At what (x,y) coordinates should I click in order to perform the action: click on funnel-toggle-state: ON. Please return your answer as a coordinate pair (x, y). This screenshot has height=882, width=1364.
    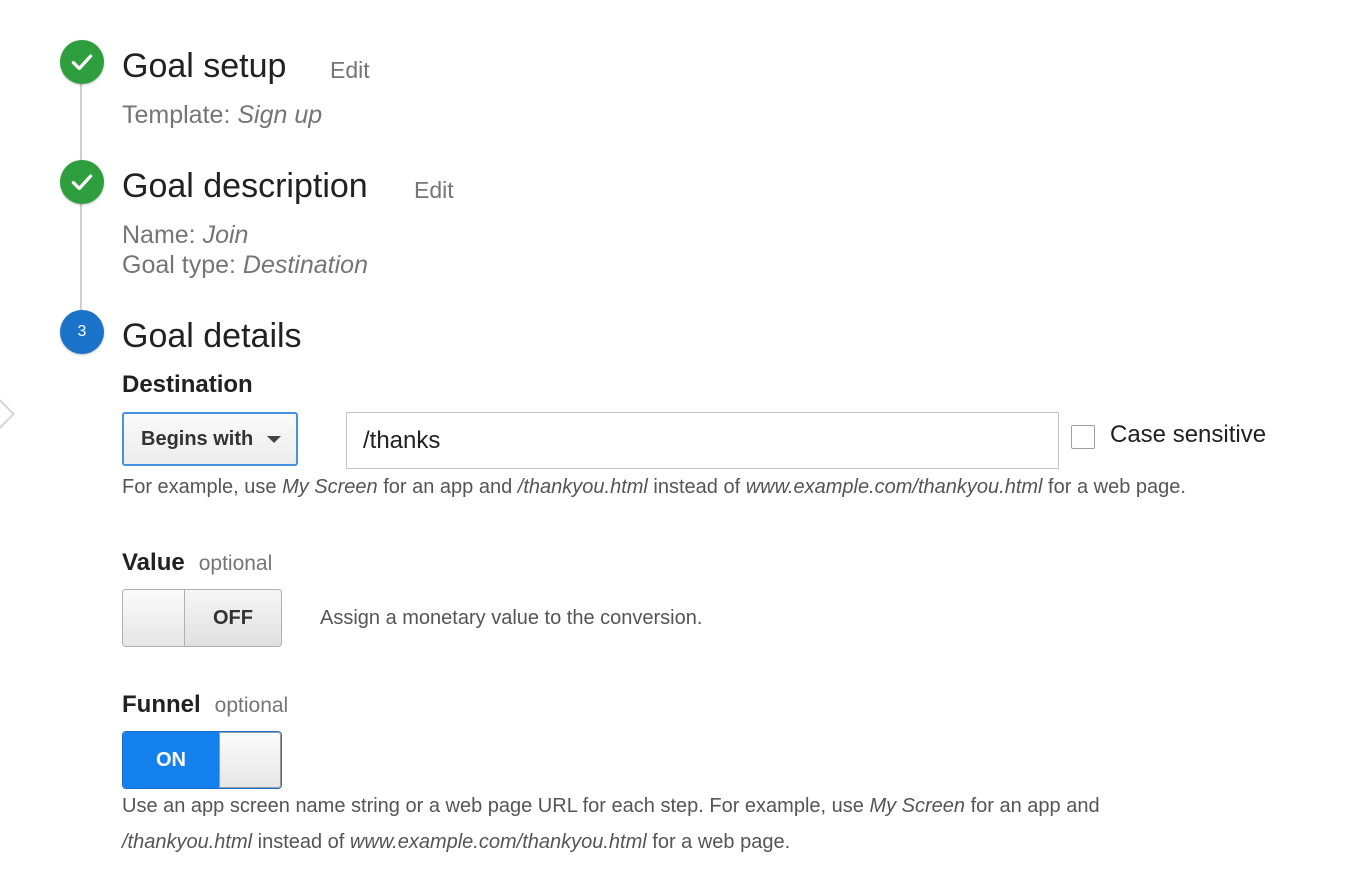
    Looking at the image, I should click on (171, 760).